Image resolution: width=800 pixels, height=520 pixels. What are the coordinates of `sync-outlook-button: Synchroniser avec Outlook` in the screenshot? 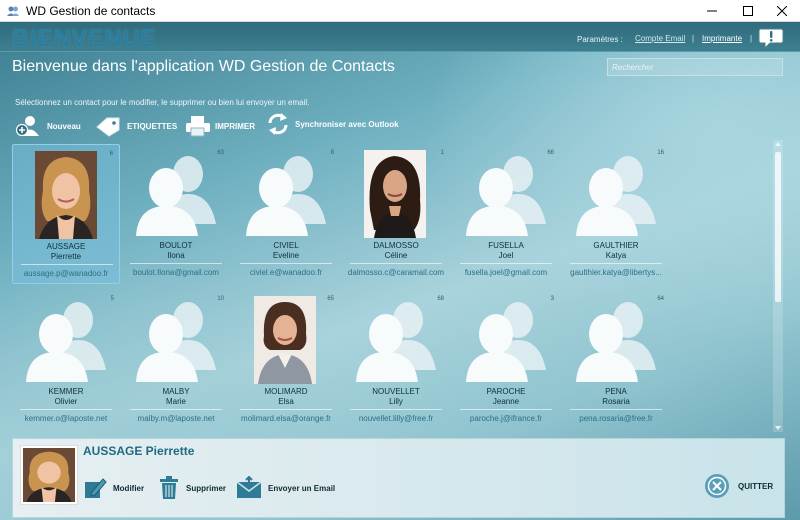 It's located at (332, 124).